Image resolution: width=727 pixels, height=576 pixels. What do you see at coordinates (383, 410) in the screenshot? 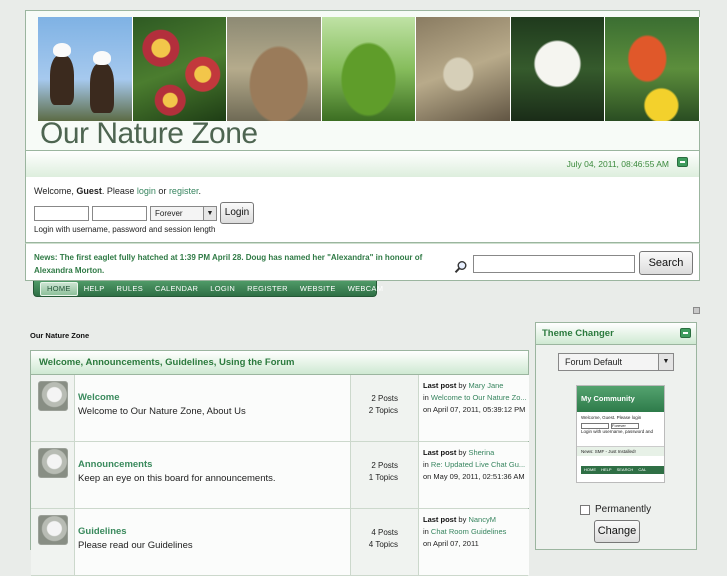
I see `topics-count: 2 Topics` at bounding box center [383, 410].